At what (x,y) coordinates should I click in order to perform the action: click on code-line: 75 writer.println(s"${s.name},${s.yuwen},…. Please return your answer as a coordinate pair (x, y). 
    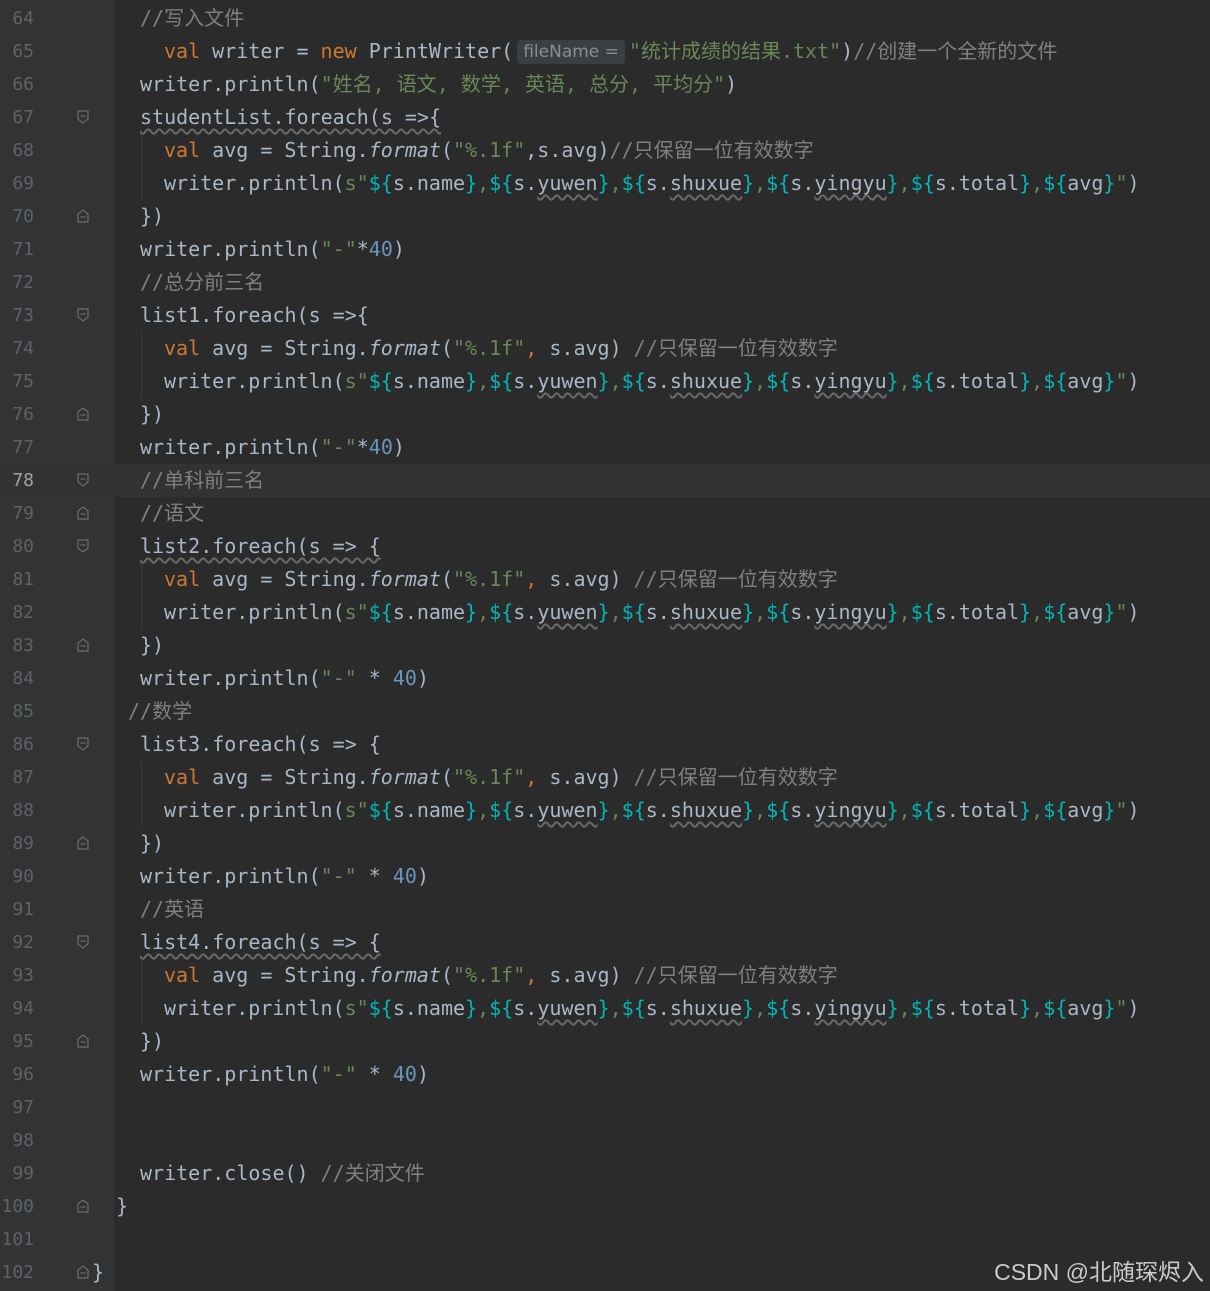
    Looking at the image, I should click on (605, 381).